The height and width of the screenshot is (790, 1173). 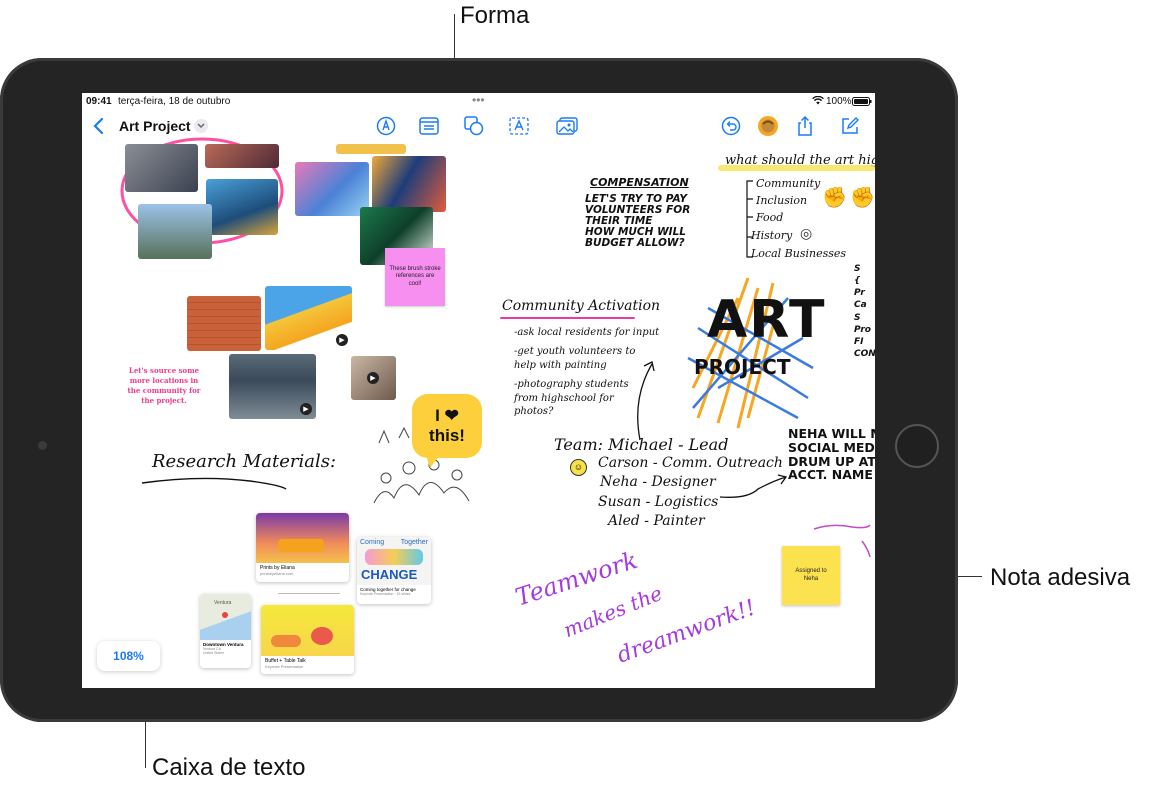 What do you see at coordinates (214, 651) in the screenshot?
I see `card-map-sub: Ventura CA United States` at bounding box center [214, 651].